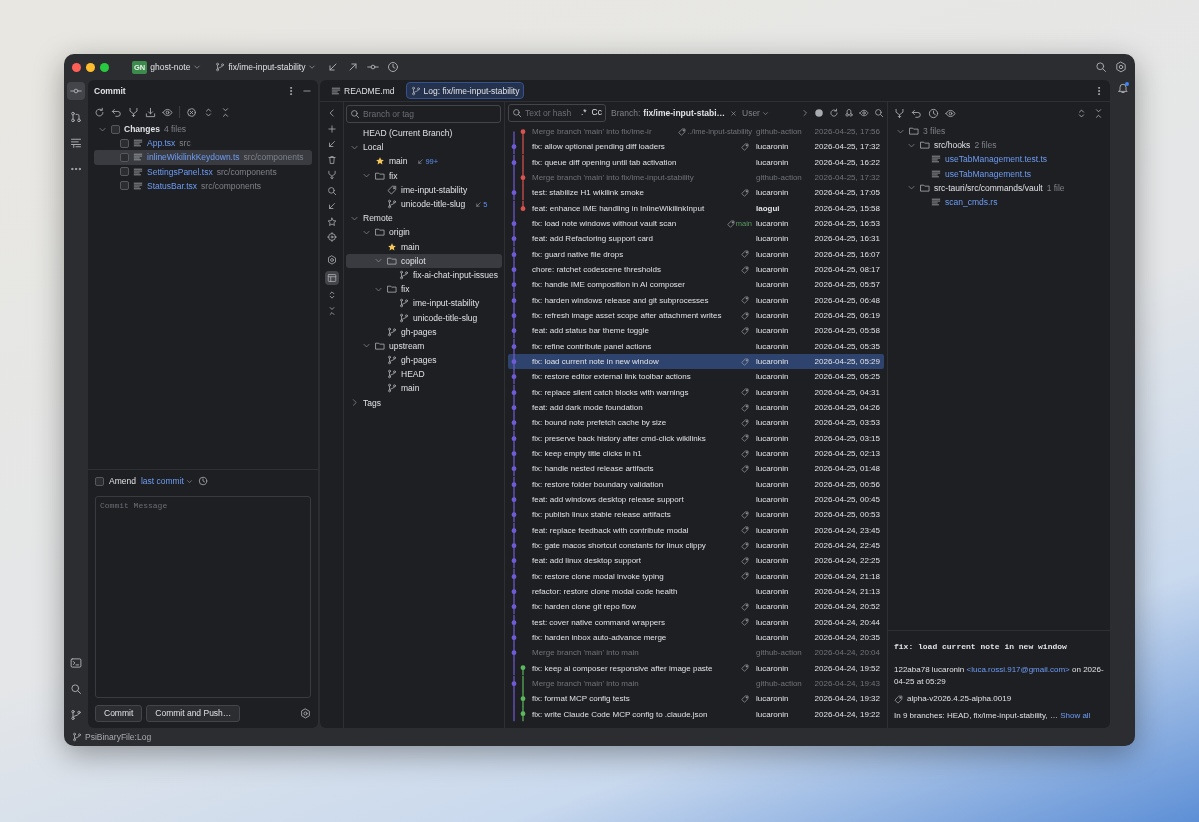 This screenshot has width=1199, height=822. Describe the element at coordinates (696, 453) in the screenshot. I see `commit-row: fix: keep empty title clicks in h1 lucaronin 2026-04-25, 02:13` at that location.